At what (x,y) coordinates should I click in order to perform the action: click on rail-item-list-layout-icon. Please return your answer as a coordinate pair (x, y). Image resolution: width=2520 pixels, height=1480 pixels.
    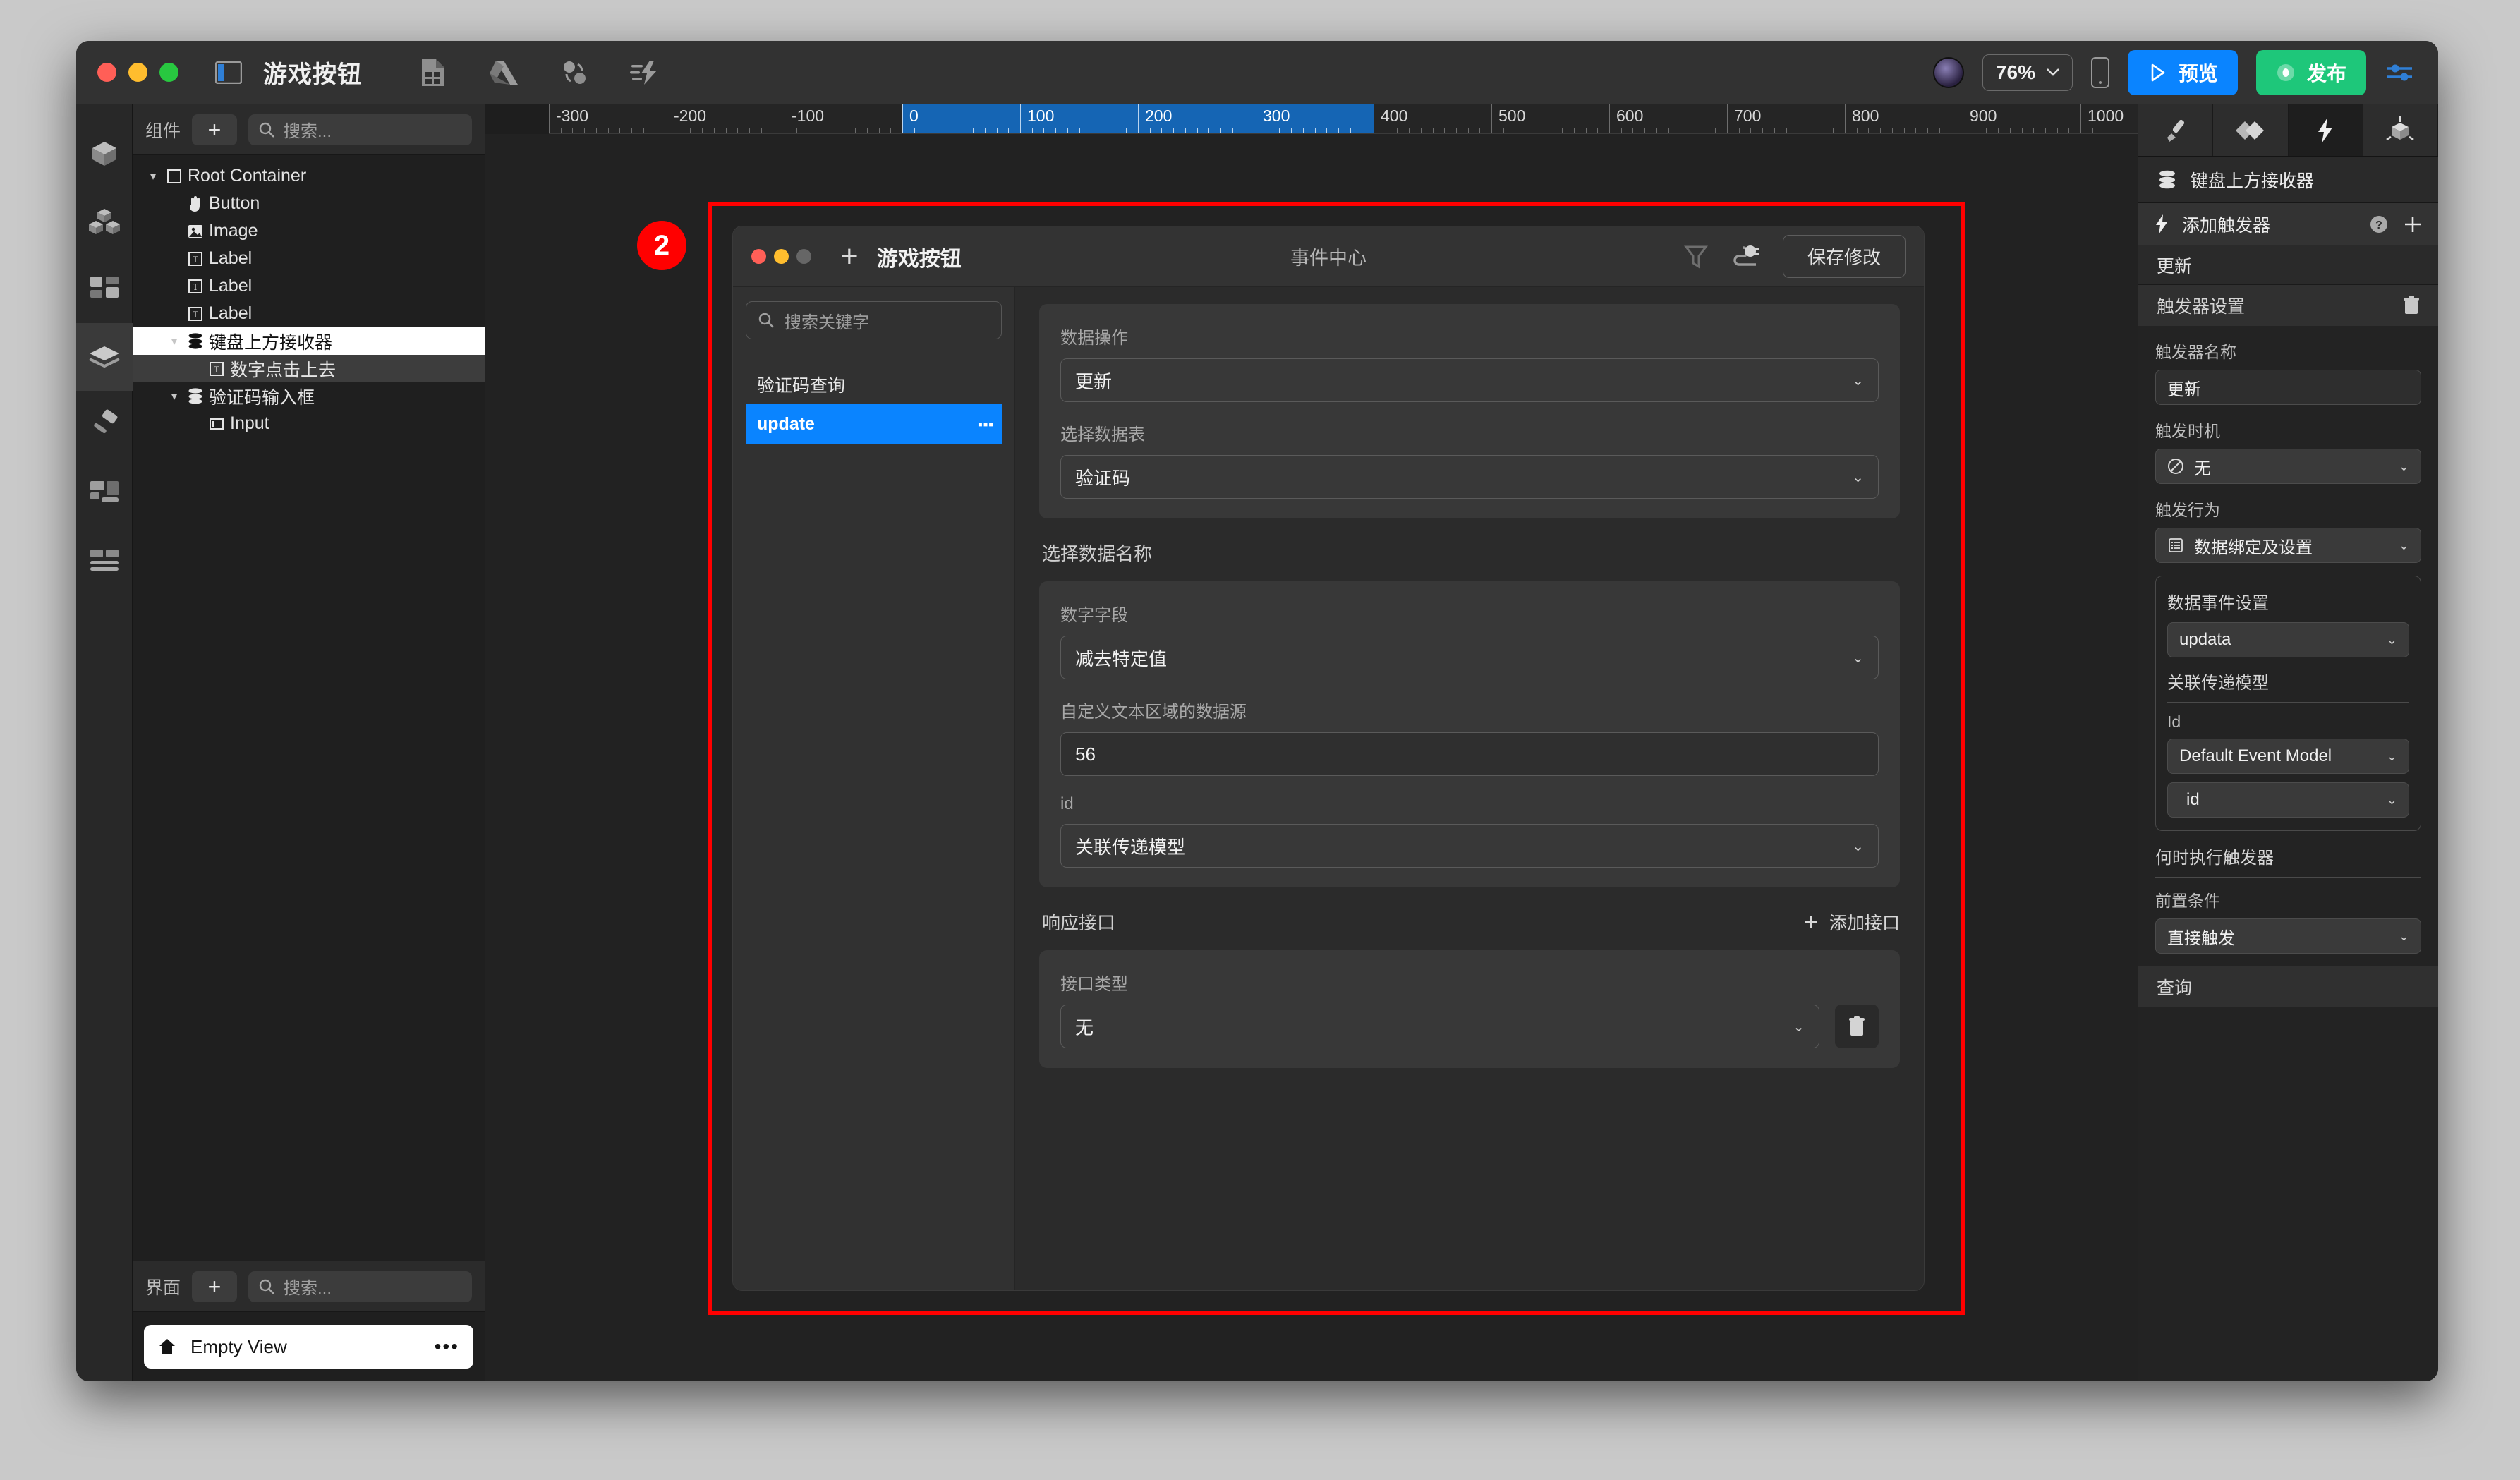
    Looking at the image, I should click on (105, 560).